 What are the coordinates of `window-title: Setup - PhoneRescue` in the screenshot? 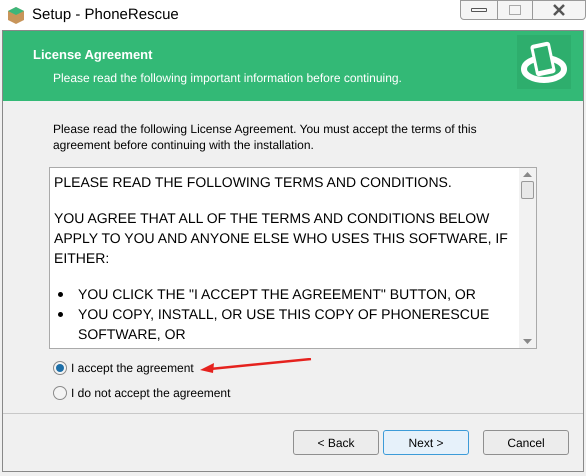 It's located at (105, 14).